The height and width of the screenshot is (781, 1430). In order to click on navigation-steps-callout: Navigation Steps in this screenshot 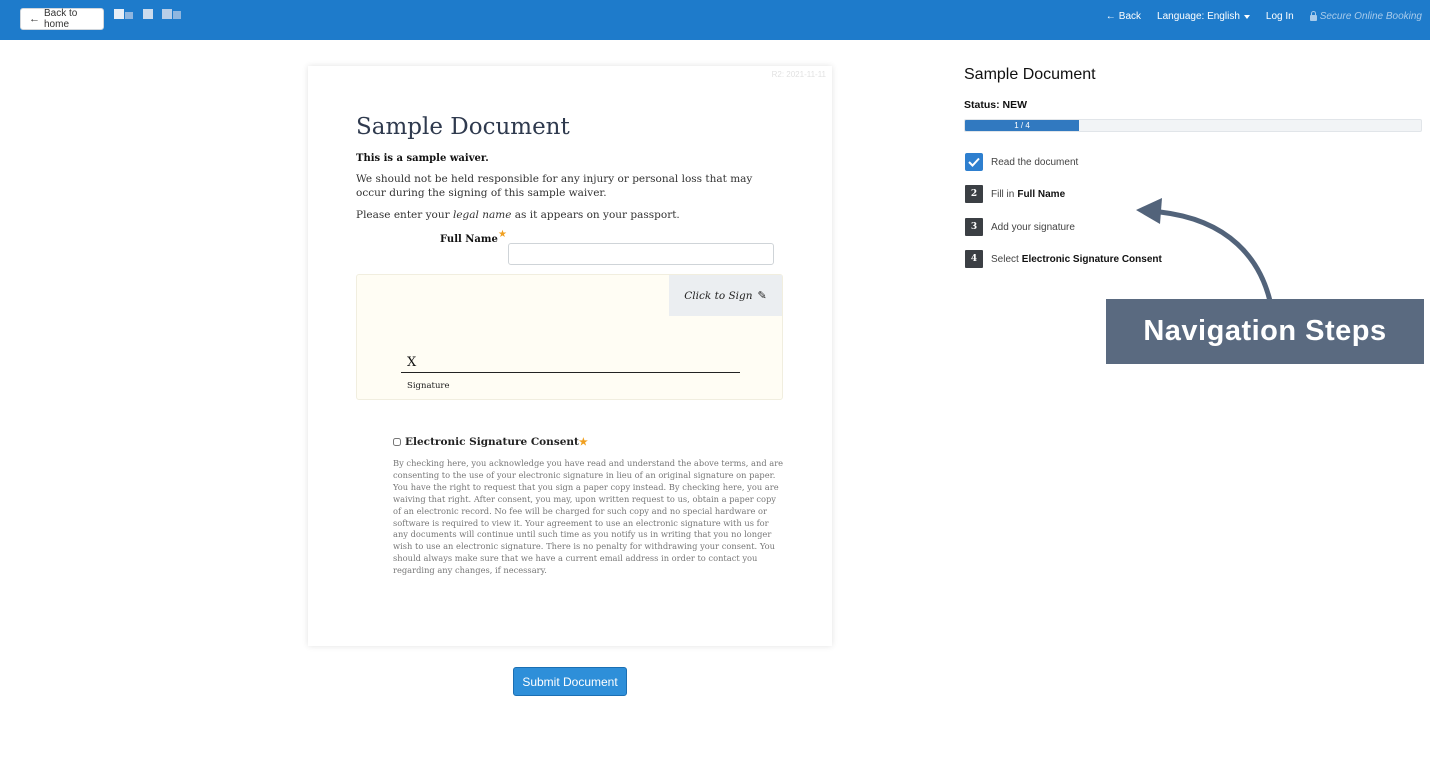, I will do `click(1265, 331)`.